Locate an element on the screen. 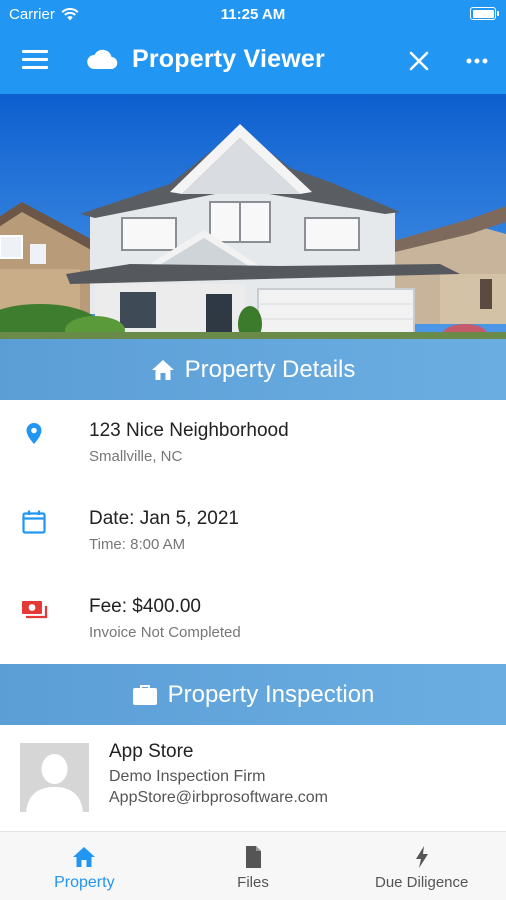 The height and width of the screenshot is (900, 506). file-icon is located at coordinates (253, 857).